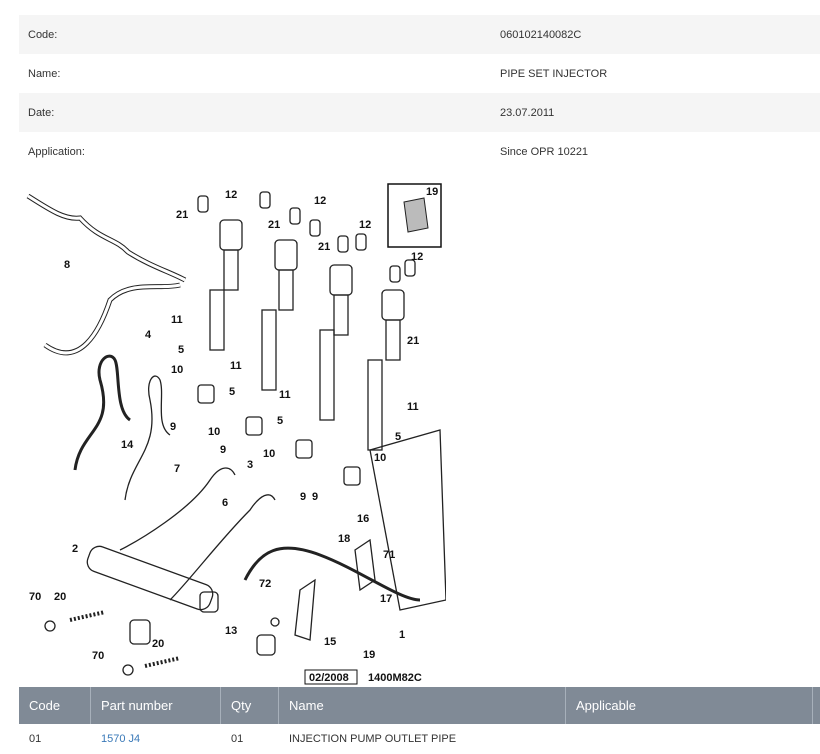  Describe the element at coordinates (56, 151) in the screenshot. I see `info-label: Application:` at that location.